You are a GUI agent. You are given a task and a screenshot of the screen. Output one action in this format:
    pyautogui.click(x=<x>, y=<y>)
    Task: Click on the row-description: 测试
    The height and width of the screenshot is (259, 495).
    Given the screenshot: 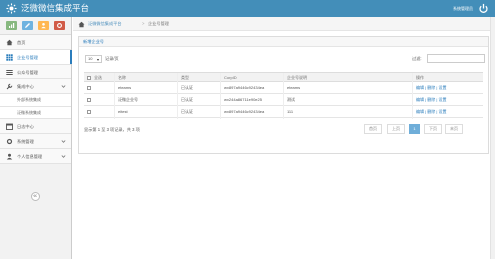 What is the action you would take?
    pyautogui.click(x=291, y=99)
    